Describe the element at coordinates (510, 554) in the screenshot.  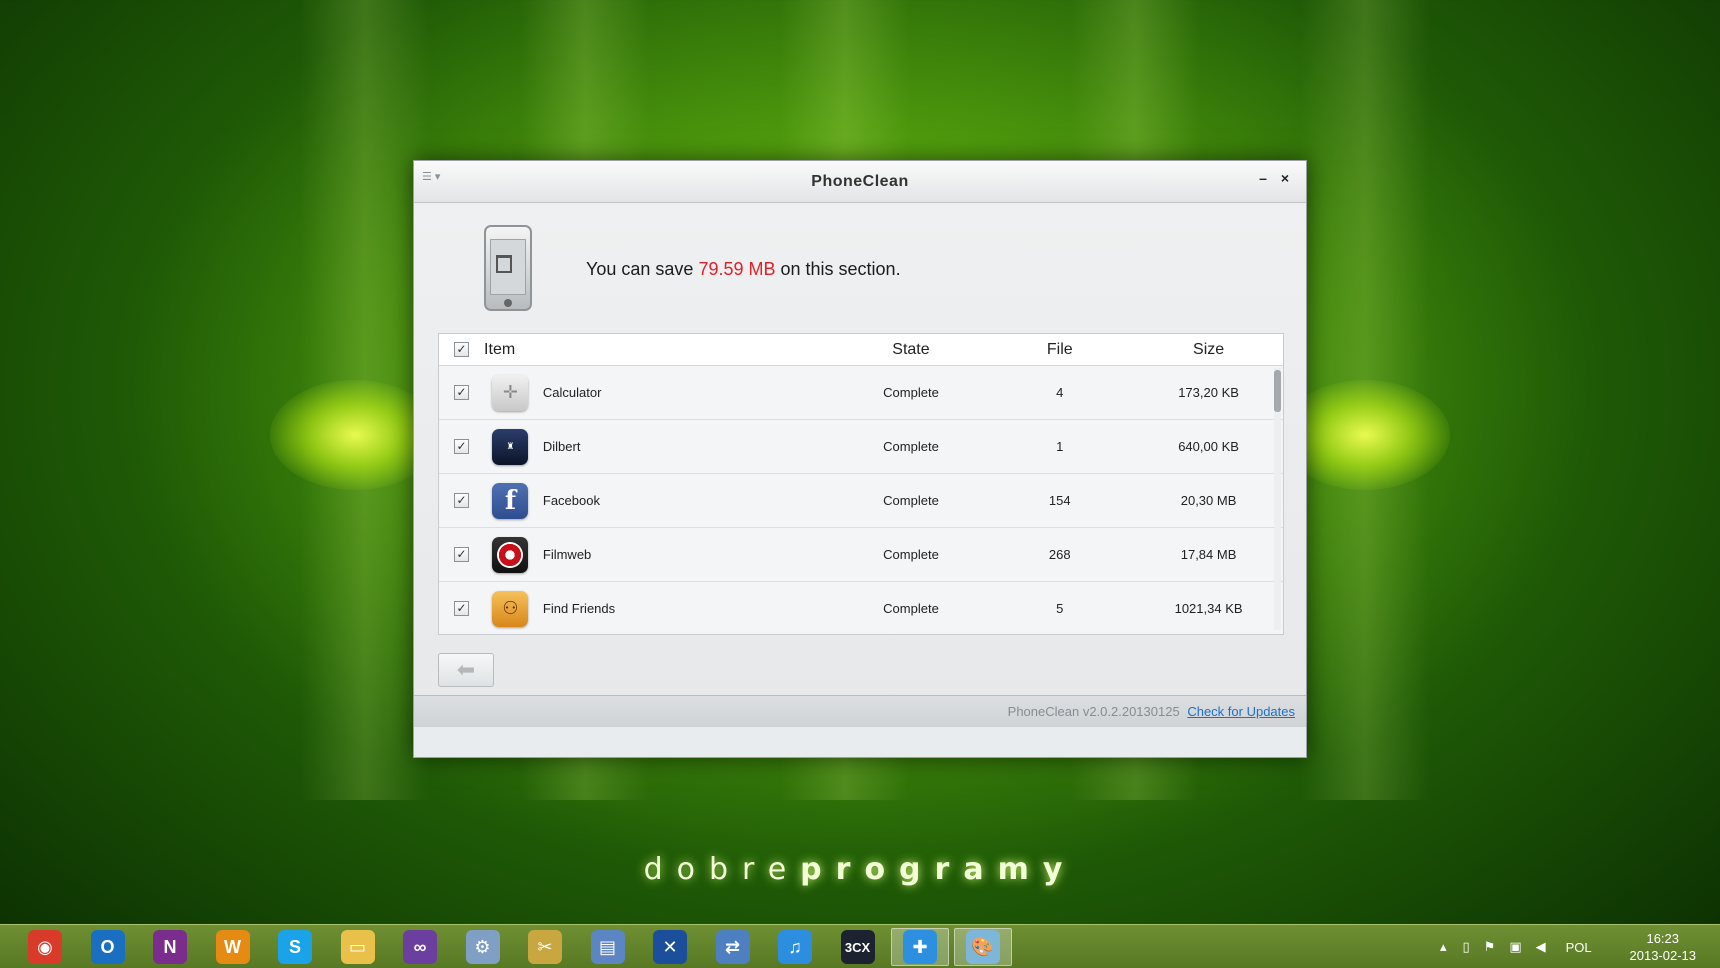
I see `filmweb-icon` at that location.